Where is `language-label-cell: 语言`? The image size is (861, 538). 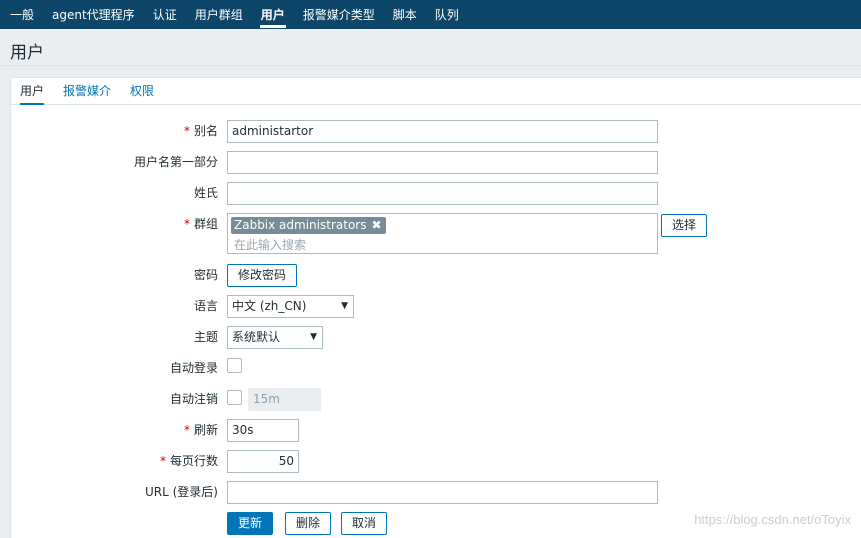 language-label-cell: 语言 is located at coordinates (114, 306).